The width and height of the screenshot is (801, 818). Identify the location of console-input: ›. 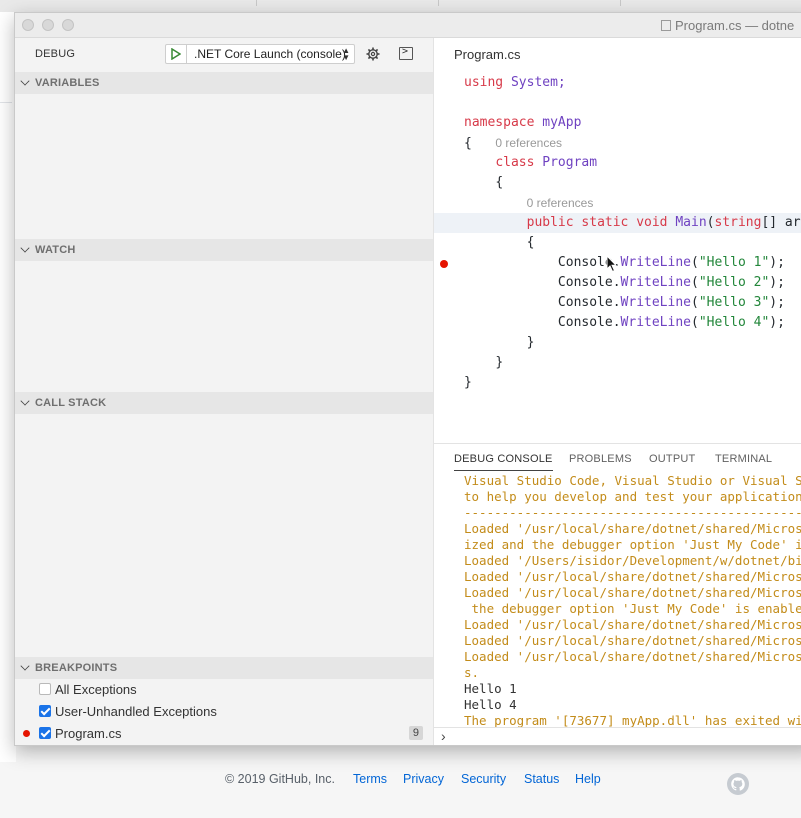
(617, 736).